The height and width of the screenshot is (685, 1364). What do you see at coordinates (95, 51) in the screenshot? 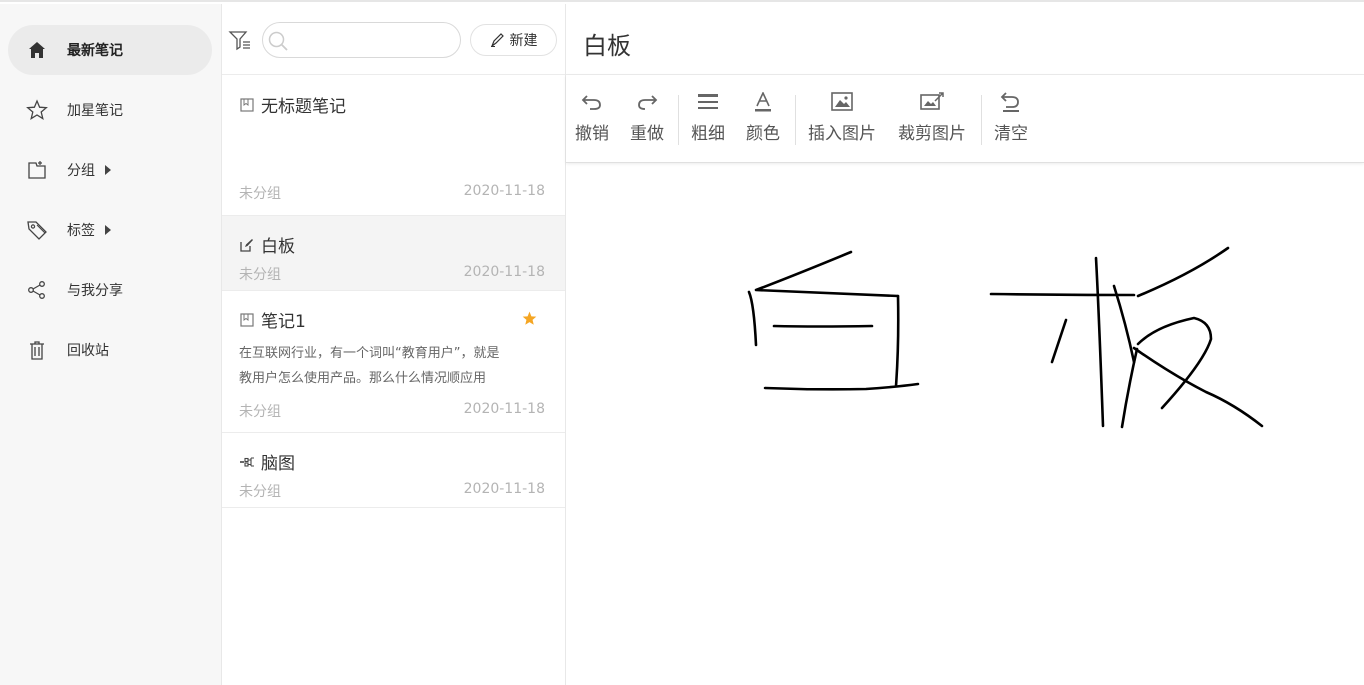
I see `sidebar-item-label: 最新笔记` at bounding box center [95, 51].